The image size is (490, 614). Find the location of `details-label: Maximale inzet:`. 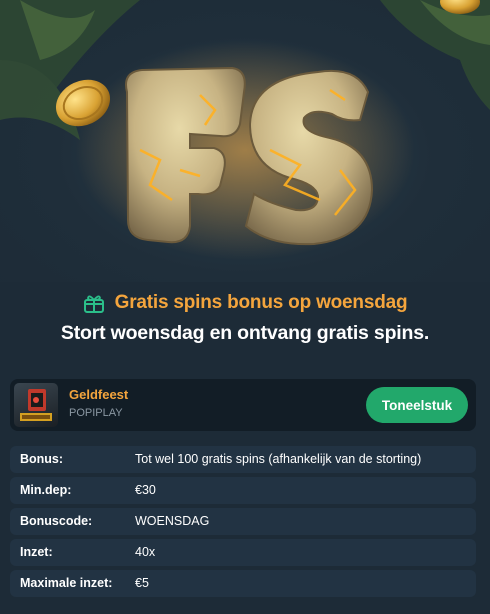

details-label: Maximale inzet: is located at coordinates (66, 583).